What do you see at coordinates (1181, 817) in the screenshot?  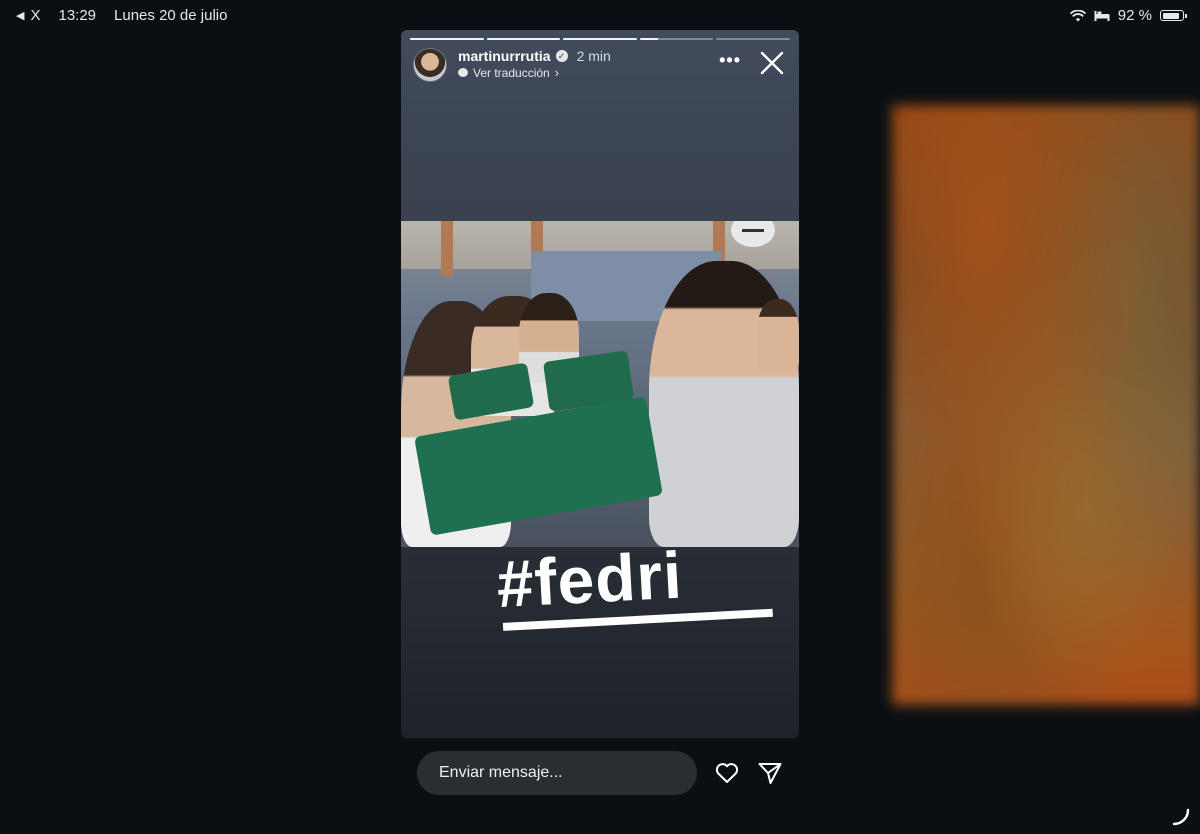 I see `loading-spinner-icon` at bounding box center [1181, 817].